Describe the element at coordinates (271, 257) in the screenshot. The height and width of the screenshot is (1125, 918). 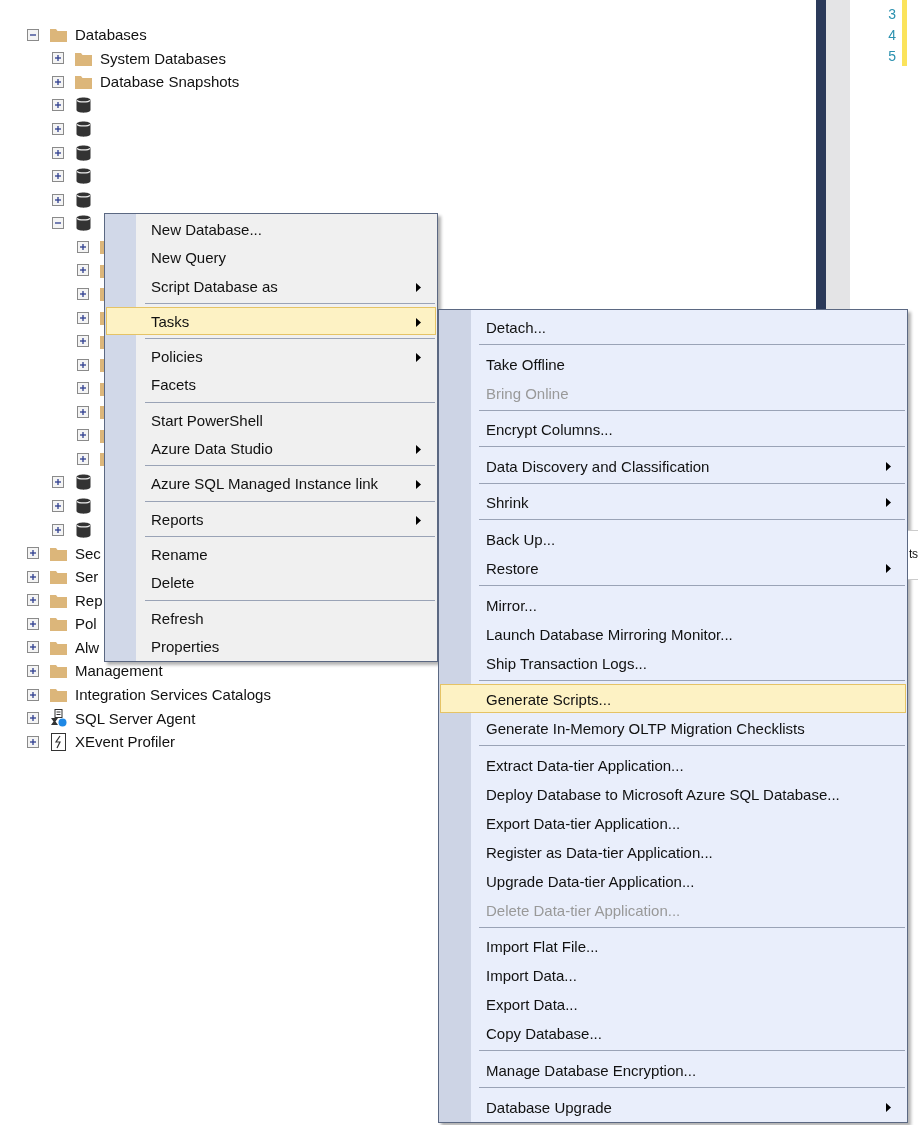
I see `menu-item: New Query` at that location.